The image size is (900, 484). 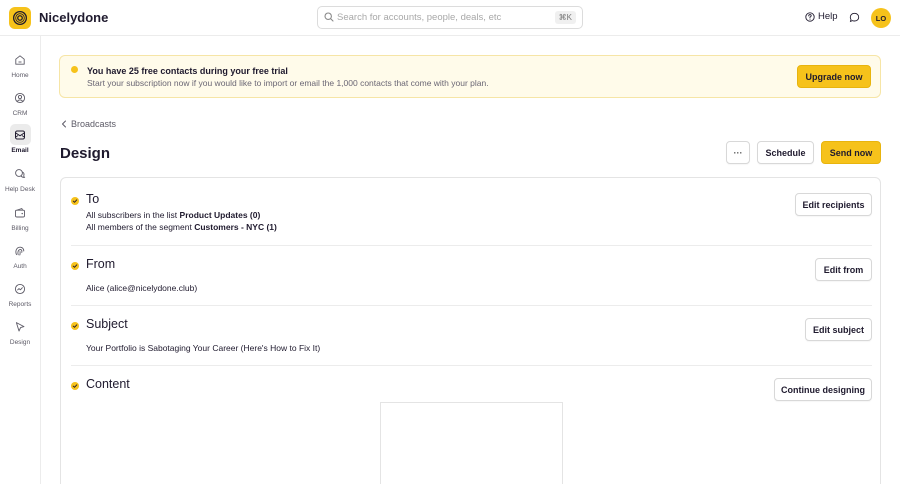 I want to click on edit-from-button: Edit from, so click(x=843, y=269).